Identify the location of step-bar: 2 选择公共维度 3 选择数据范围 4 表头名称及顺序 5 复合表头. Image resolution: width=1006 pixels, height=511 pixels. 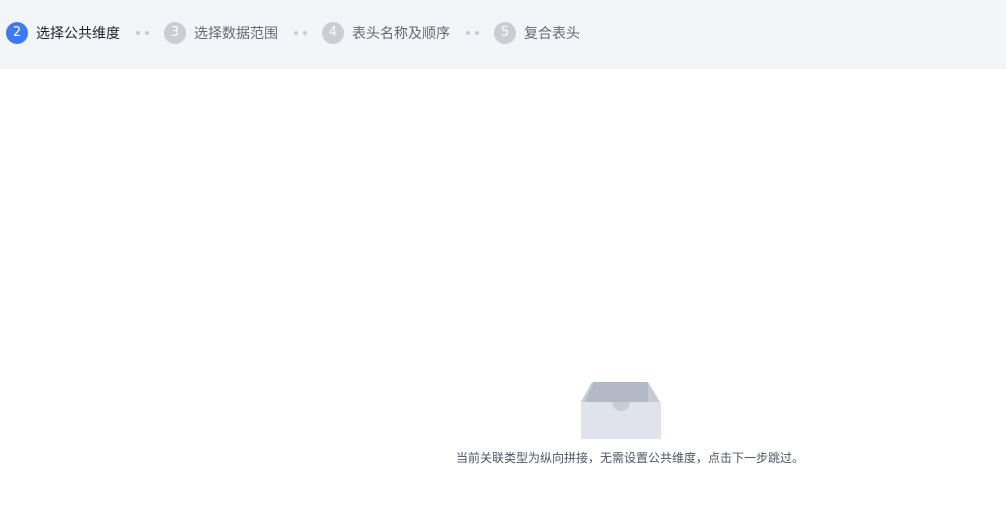
(503, 34).